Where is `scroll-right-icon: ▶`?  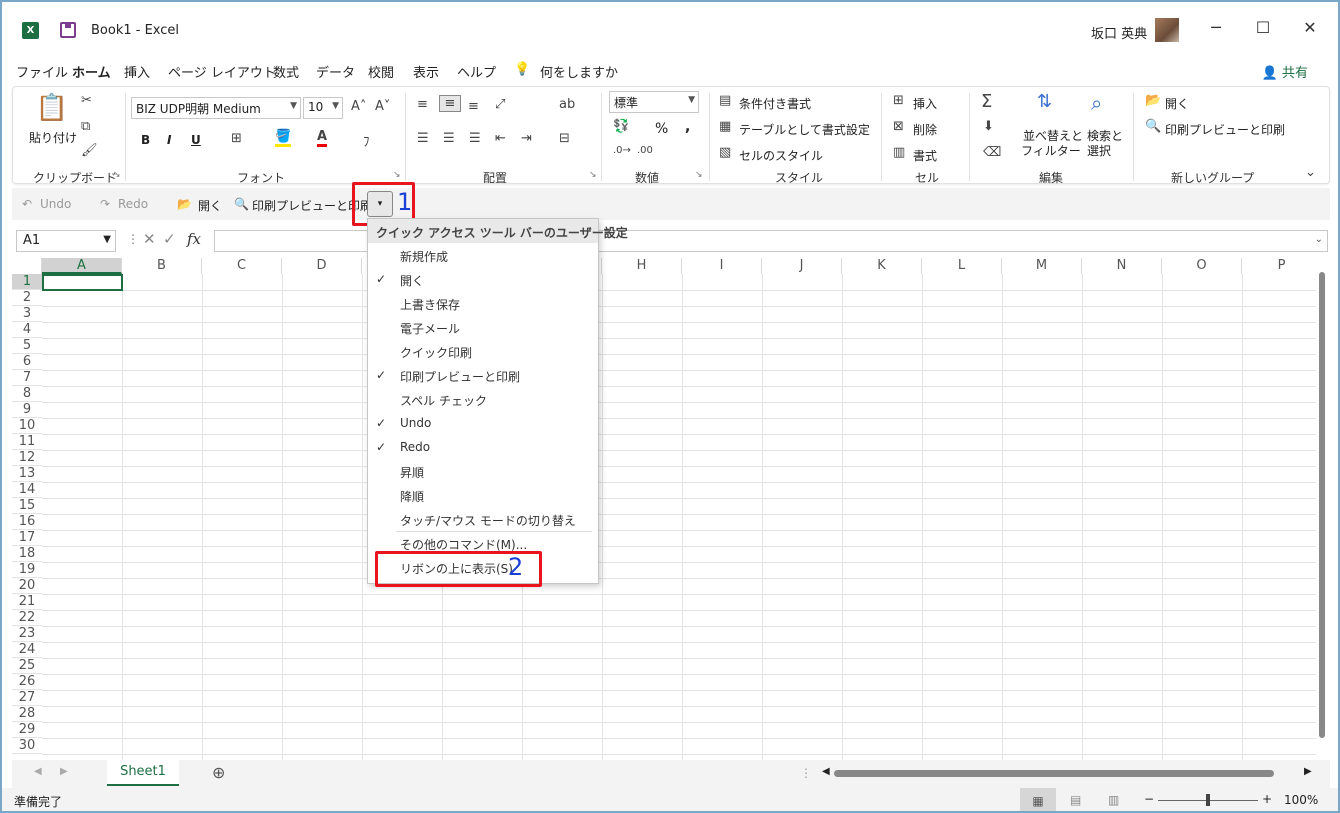
scroll-right-icon: ▶ is located at coordinates (1308, 771).